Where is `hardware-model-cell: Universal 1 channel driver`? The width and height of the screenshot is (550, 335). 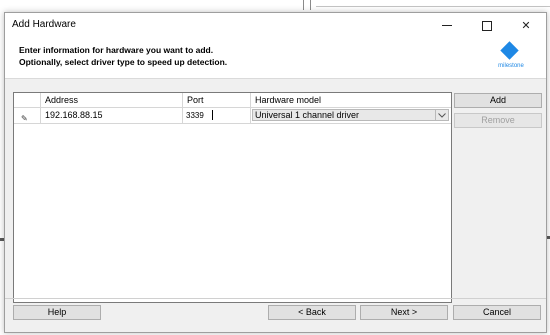
hardware-model-cell: Universal 1 channel driver is located at coordinates (351, 115).